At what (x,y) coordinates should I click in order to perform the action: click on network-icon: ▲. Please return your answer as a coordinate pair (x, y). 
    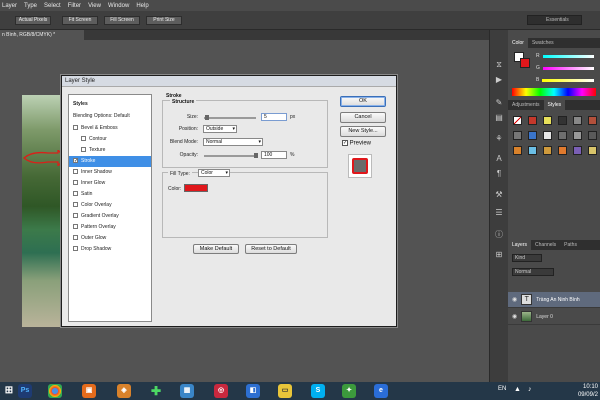
    Looking at the image, I should click on (517, 389).